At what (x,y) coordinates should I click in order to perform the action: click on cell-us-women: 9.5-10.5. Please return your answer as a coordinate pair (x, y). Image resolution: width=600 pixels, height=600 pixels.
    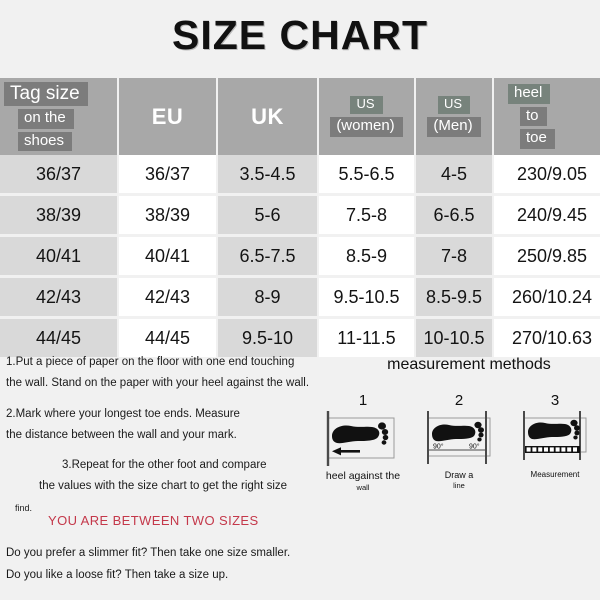
    Looking at the image, I should click on (367, 297).